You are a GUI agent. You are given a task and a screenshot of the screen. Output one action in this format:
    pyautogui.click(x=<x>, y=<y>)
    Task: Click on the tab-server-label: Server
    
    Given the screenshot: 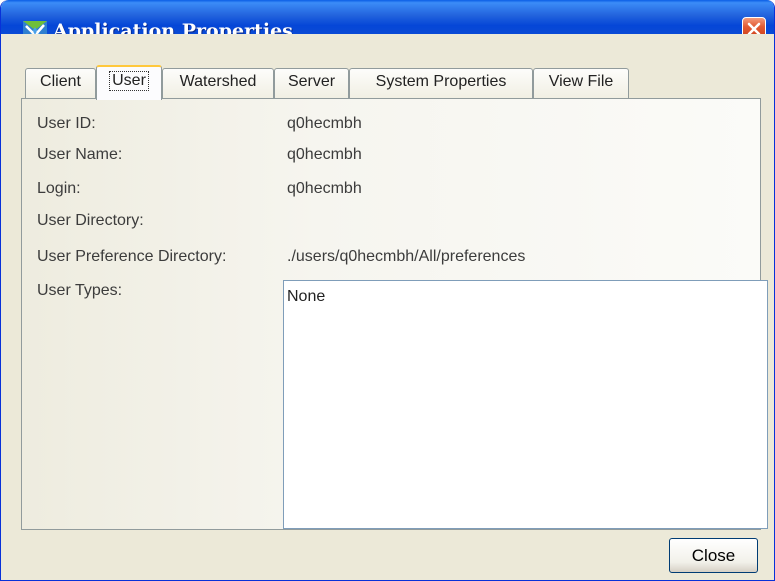 What is the action you would take?
    pyautogui.click(x=311, y=81)
    